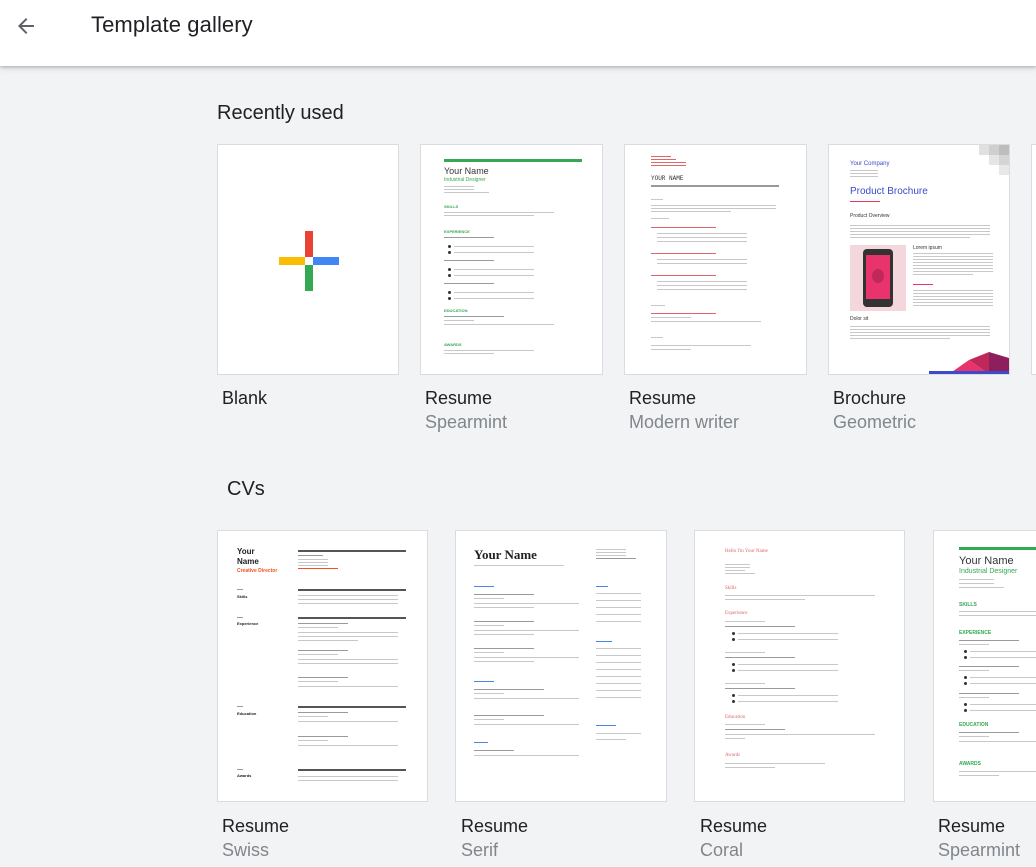  What do you see at coordinates (172, 24) in the screenshot?
I see `page-title: Template gallery` at bounding box center [172, 24].